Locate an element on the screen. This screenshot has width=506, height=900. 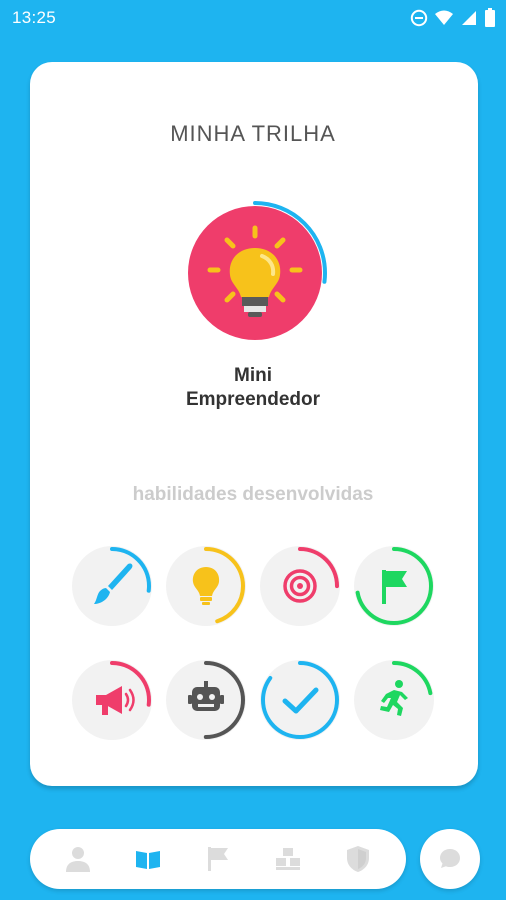
signal-icon is located at coordinates (469, 18).